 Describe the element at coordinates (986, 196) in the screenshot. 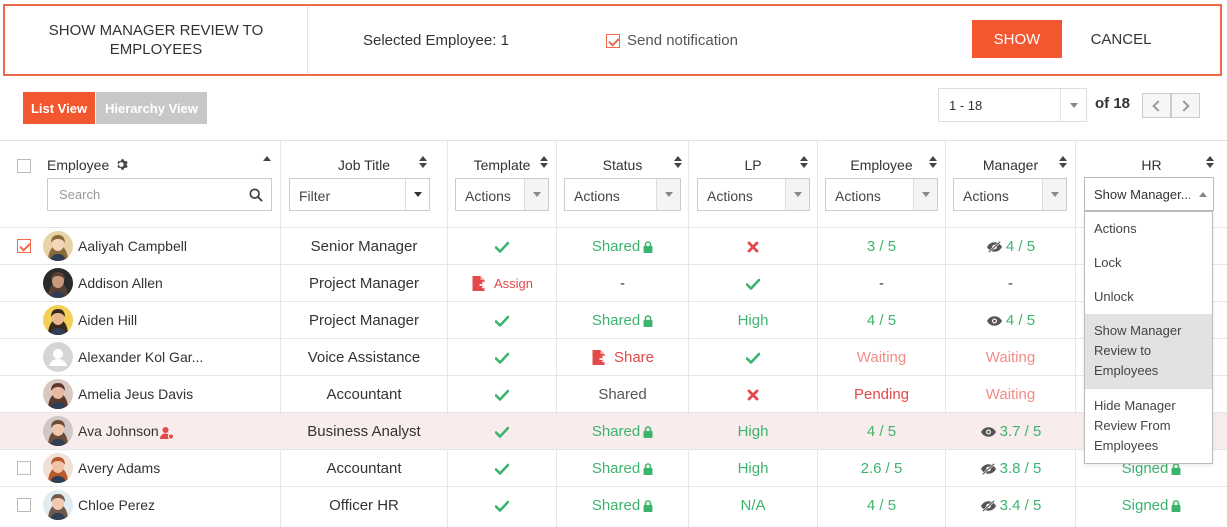

I see `manager-actions-value: Actions` at that location.